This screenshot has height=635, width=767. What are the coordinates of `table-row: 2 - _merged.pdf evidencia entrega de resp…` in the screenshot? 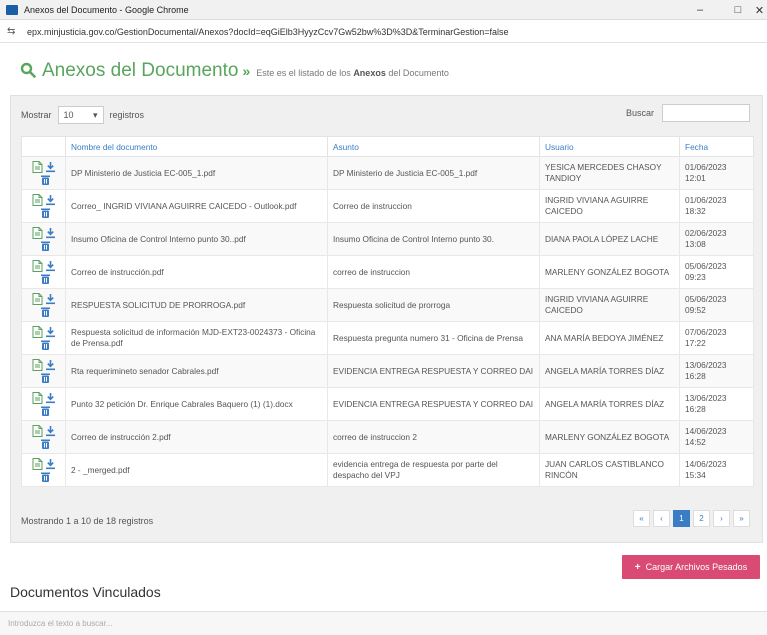 It's located at (387, 470).